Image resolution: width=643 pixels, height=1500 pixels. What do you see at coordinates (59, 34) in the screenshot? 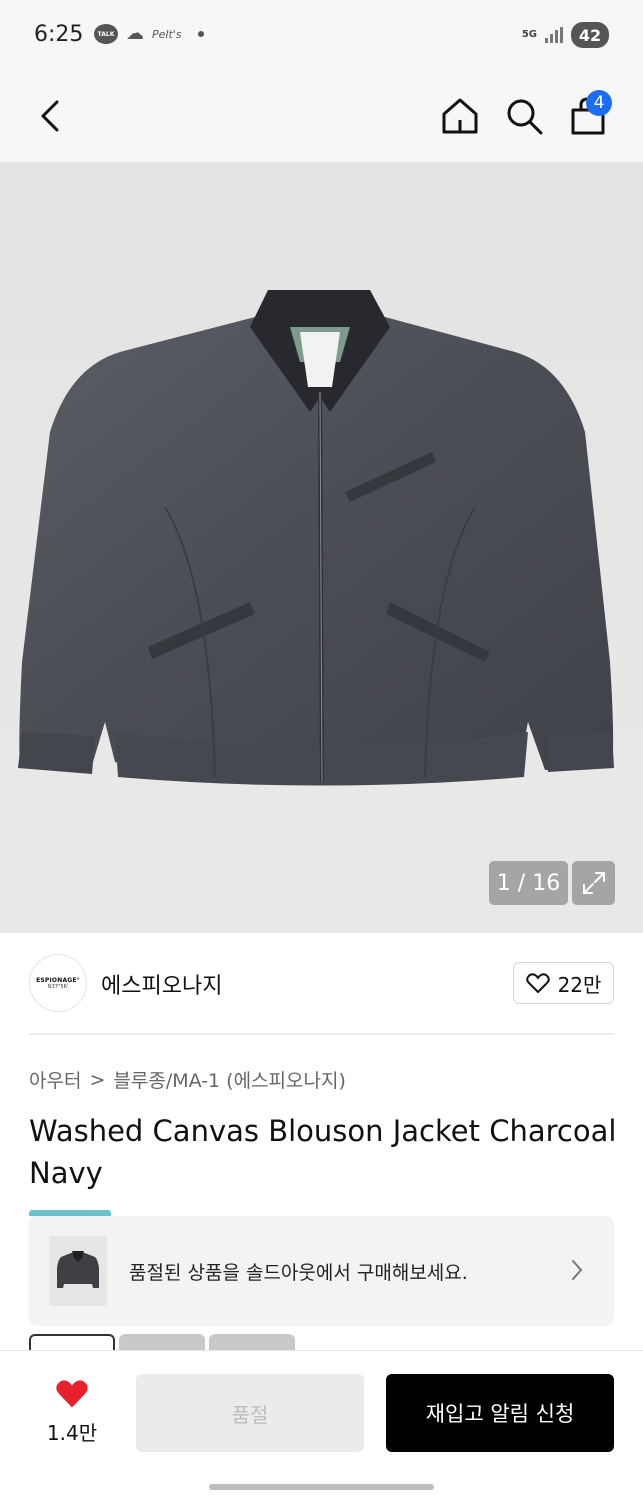
I see `status-time: 6:25` at bounding box center [59, 34].